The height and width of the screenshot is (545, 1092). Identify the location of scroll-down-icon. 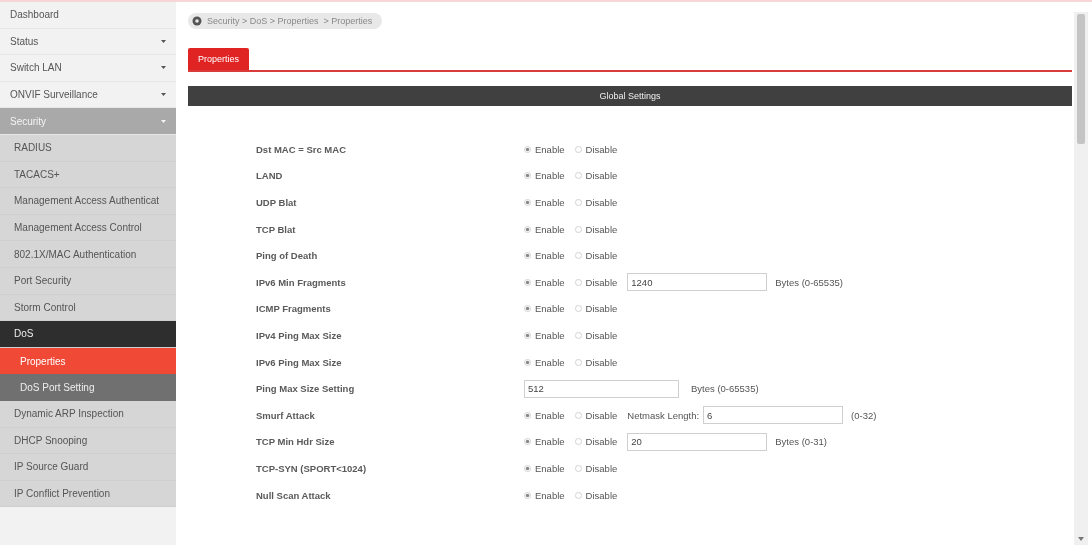
(1081, 539).